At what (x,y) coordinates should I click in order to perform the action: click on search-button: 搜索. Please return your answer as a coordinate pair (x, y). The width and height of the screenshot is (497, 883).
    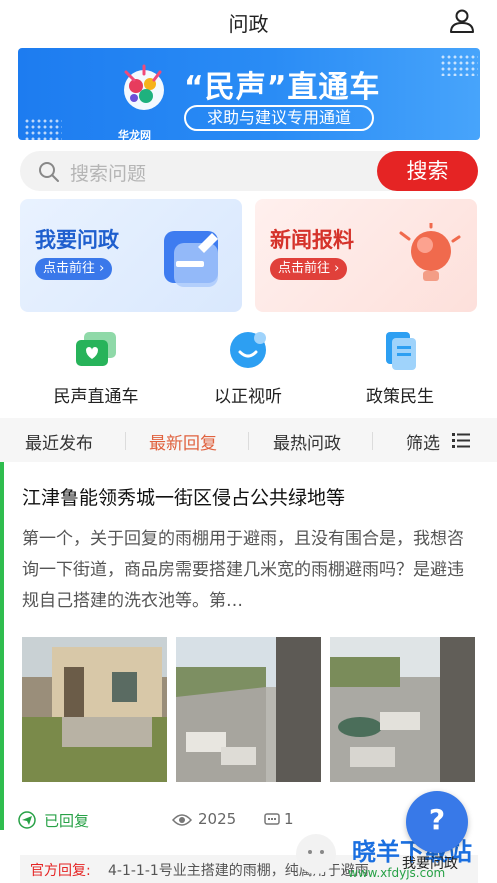
    Looking at the image, I should click on (427, 171).